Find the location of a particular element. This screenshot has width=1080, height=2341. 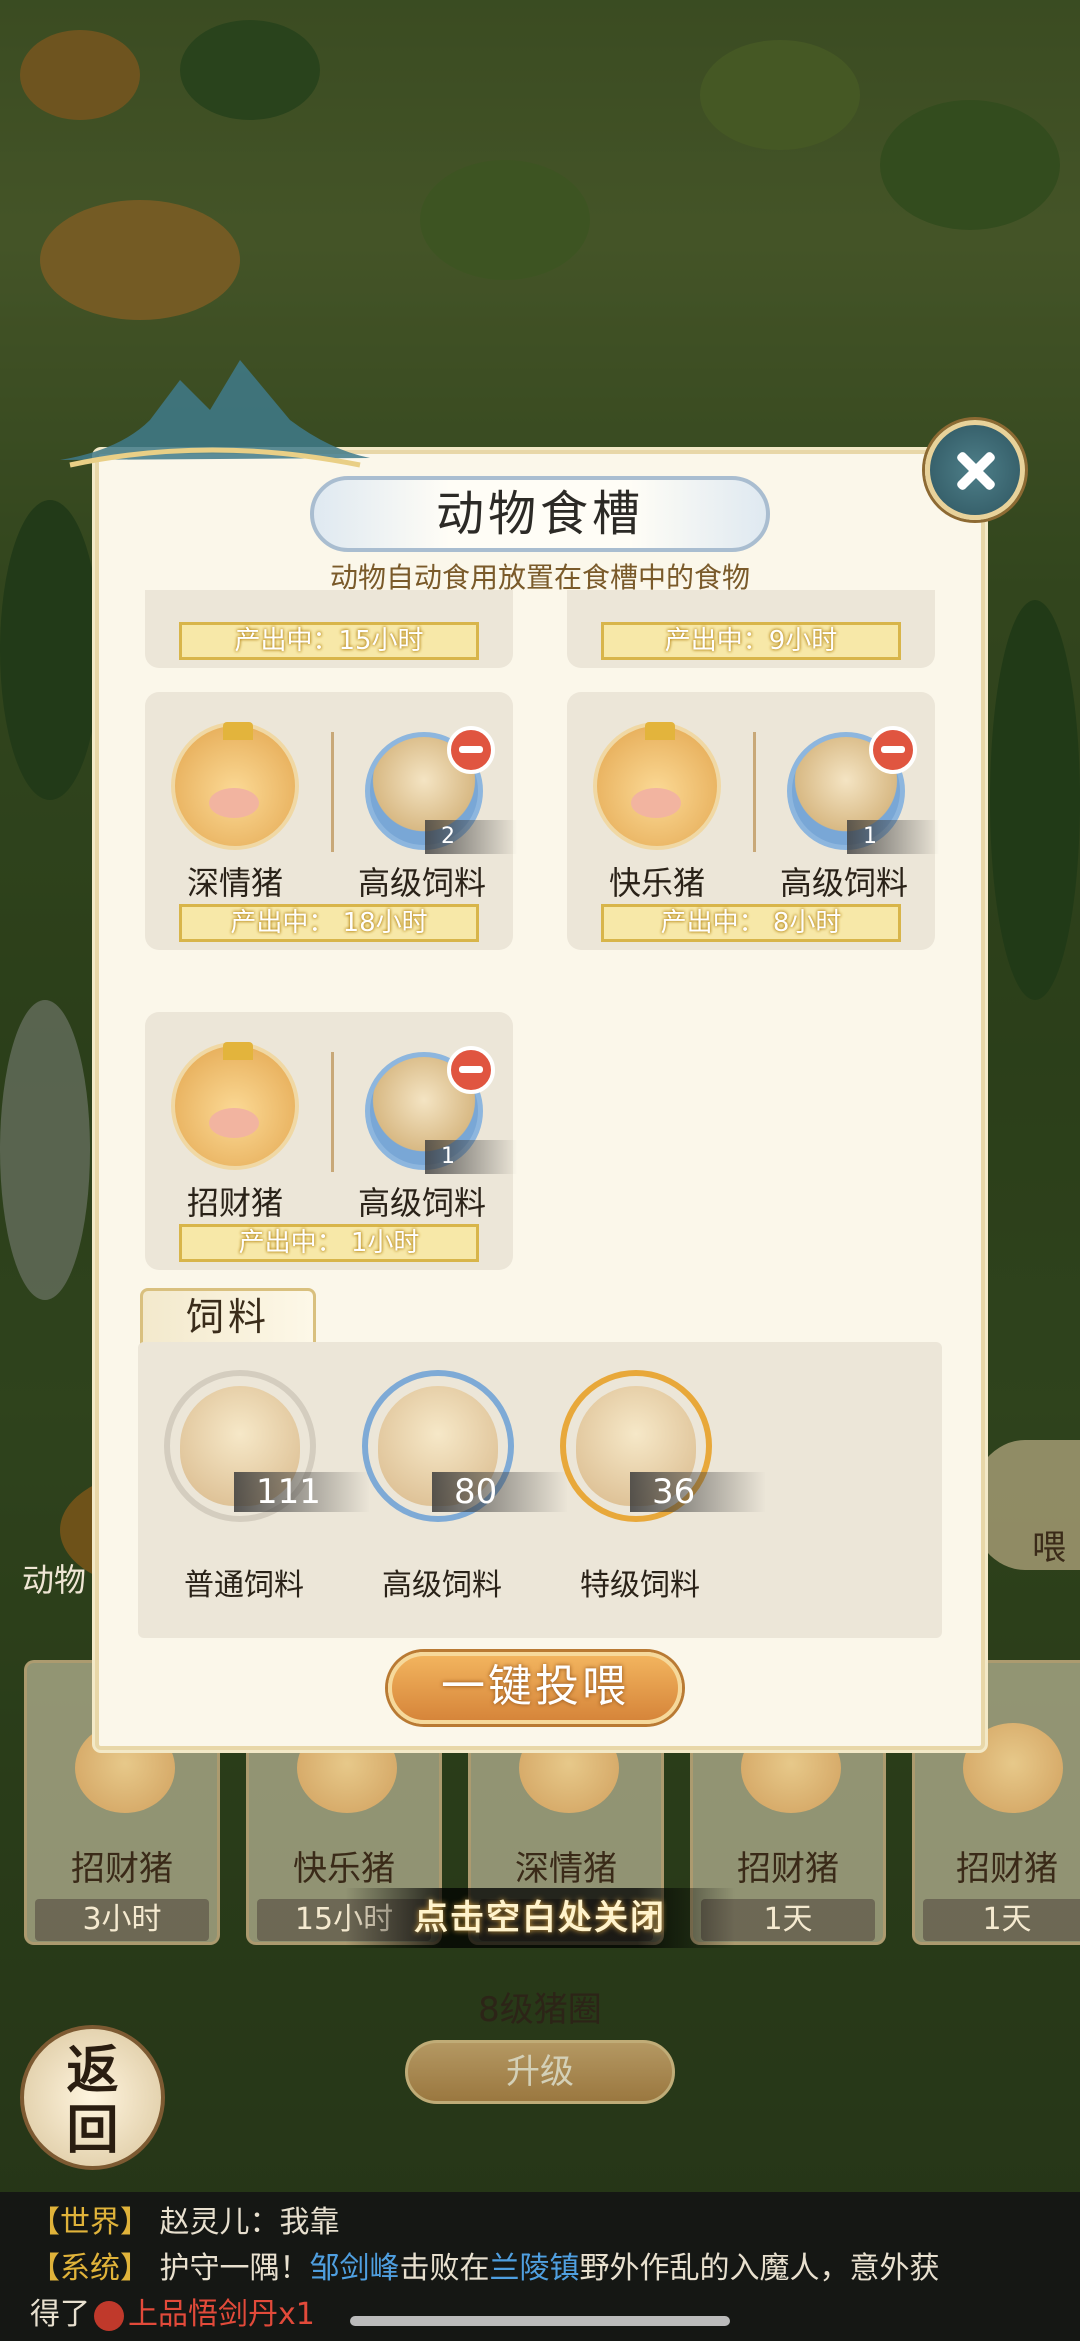

trough-card: 1 招财猪 高级饲料 产出中： 1小时 is located at coordinates (331, 1141).